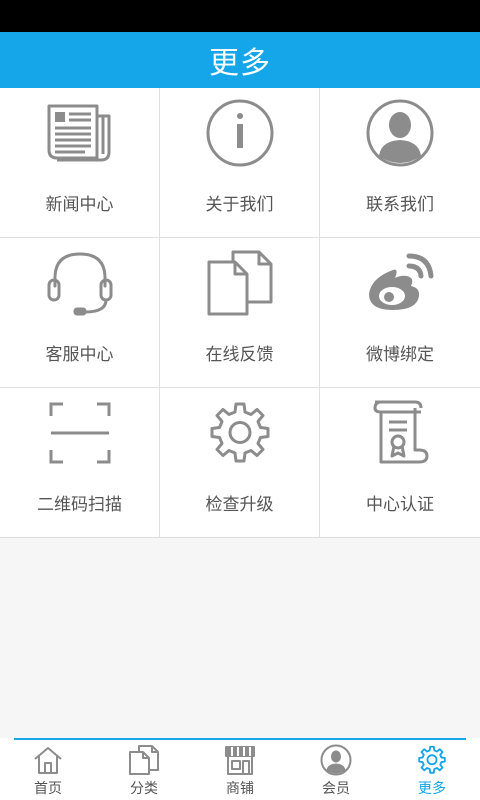 Image resolution: width=480 pixels, height=800 pixels. I want to click on tab-more: 更多, so click(432, 772).